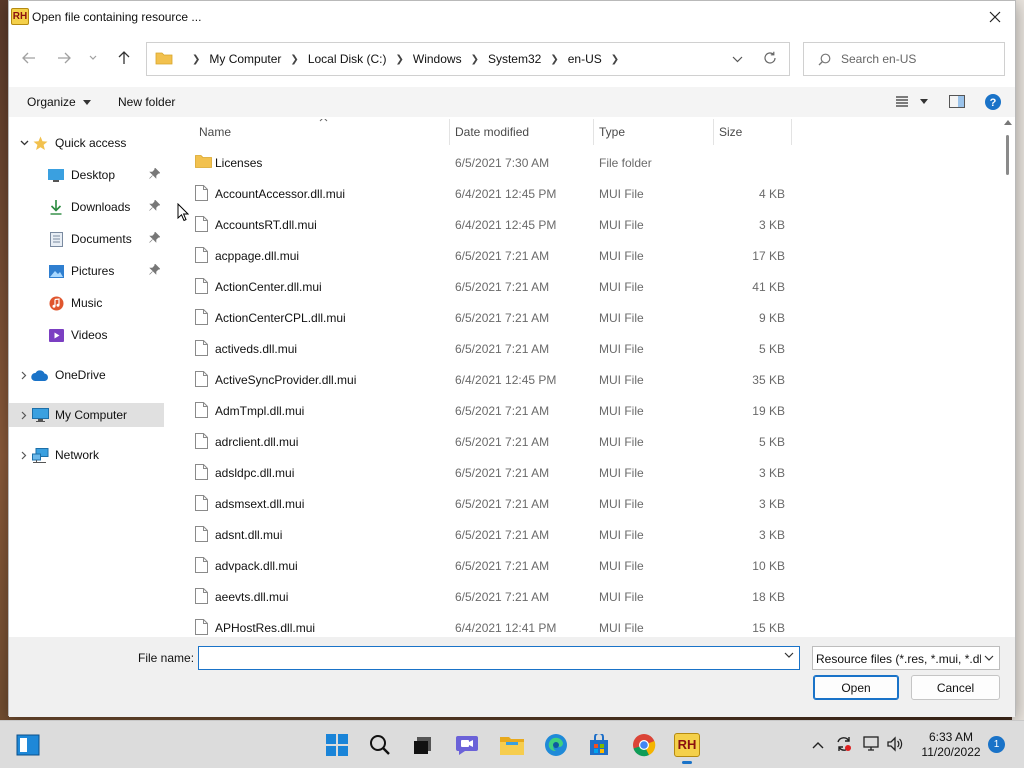  Describe the element at coordinates (423, 745) in the screenshot. I see `widgets-button` at that location.